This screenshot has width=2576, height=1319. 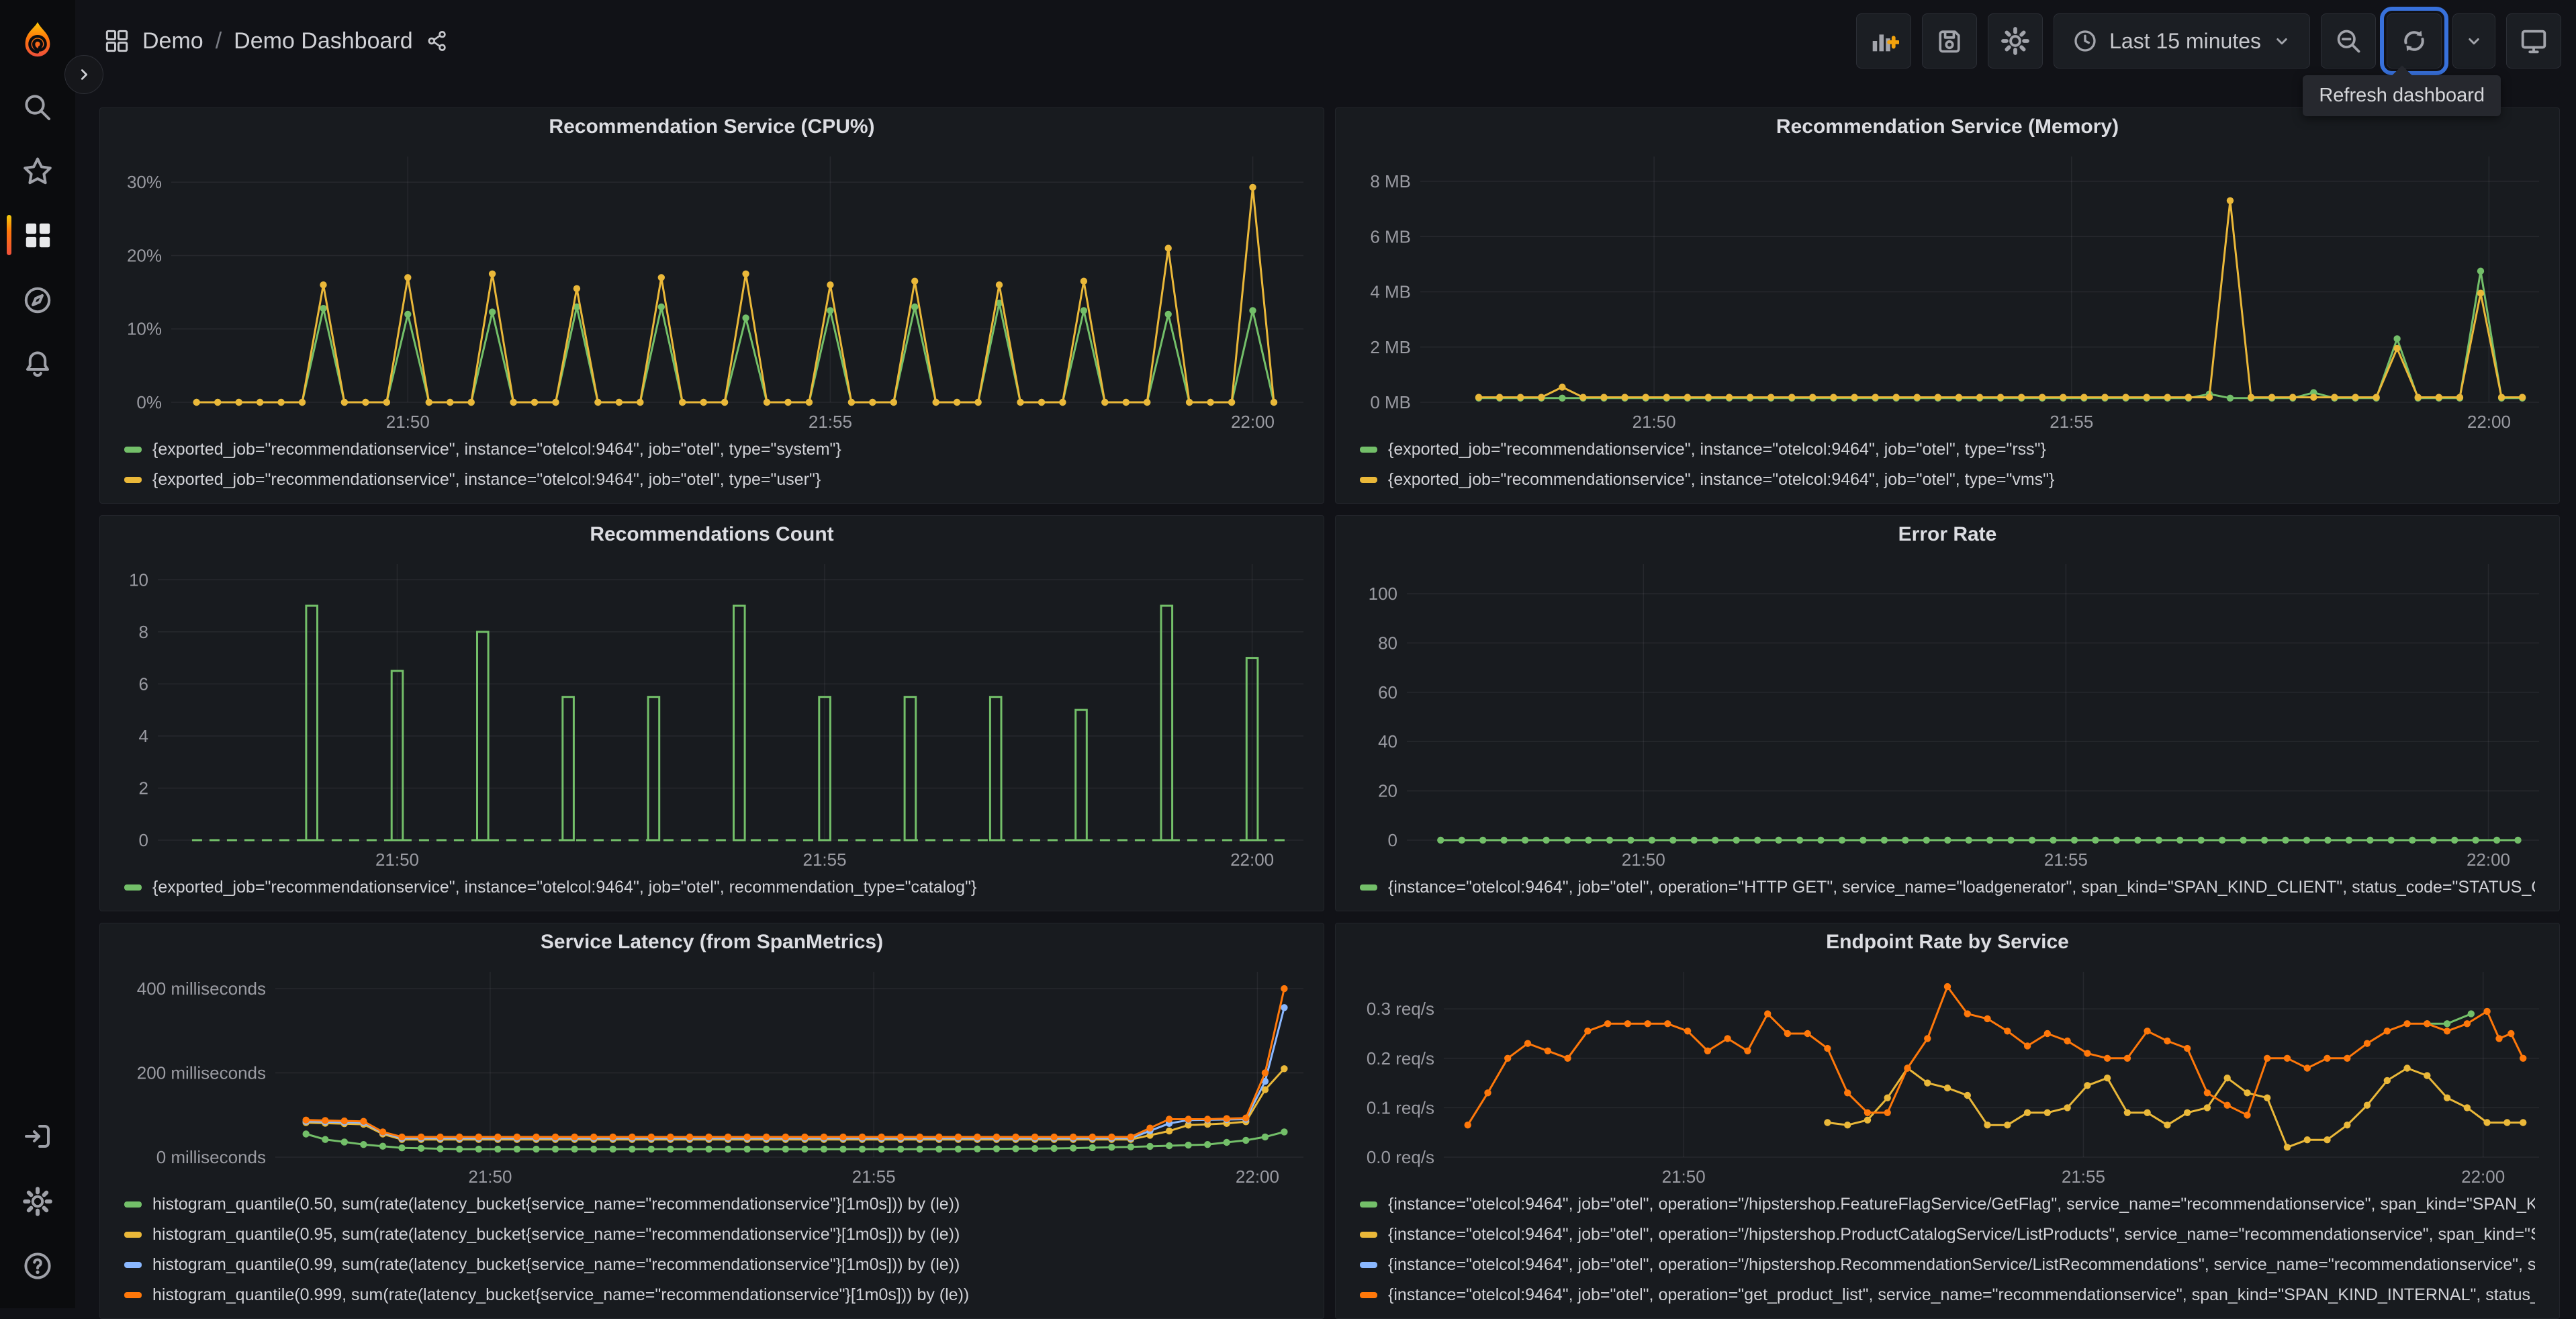 I want to click on dashboard-settings-button, so click(x=2015, y=41).